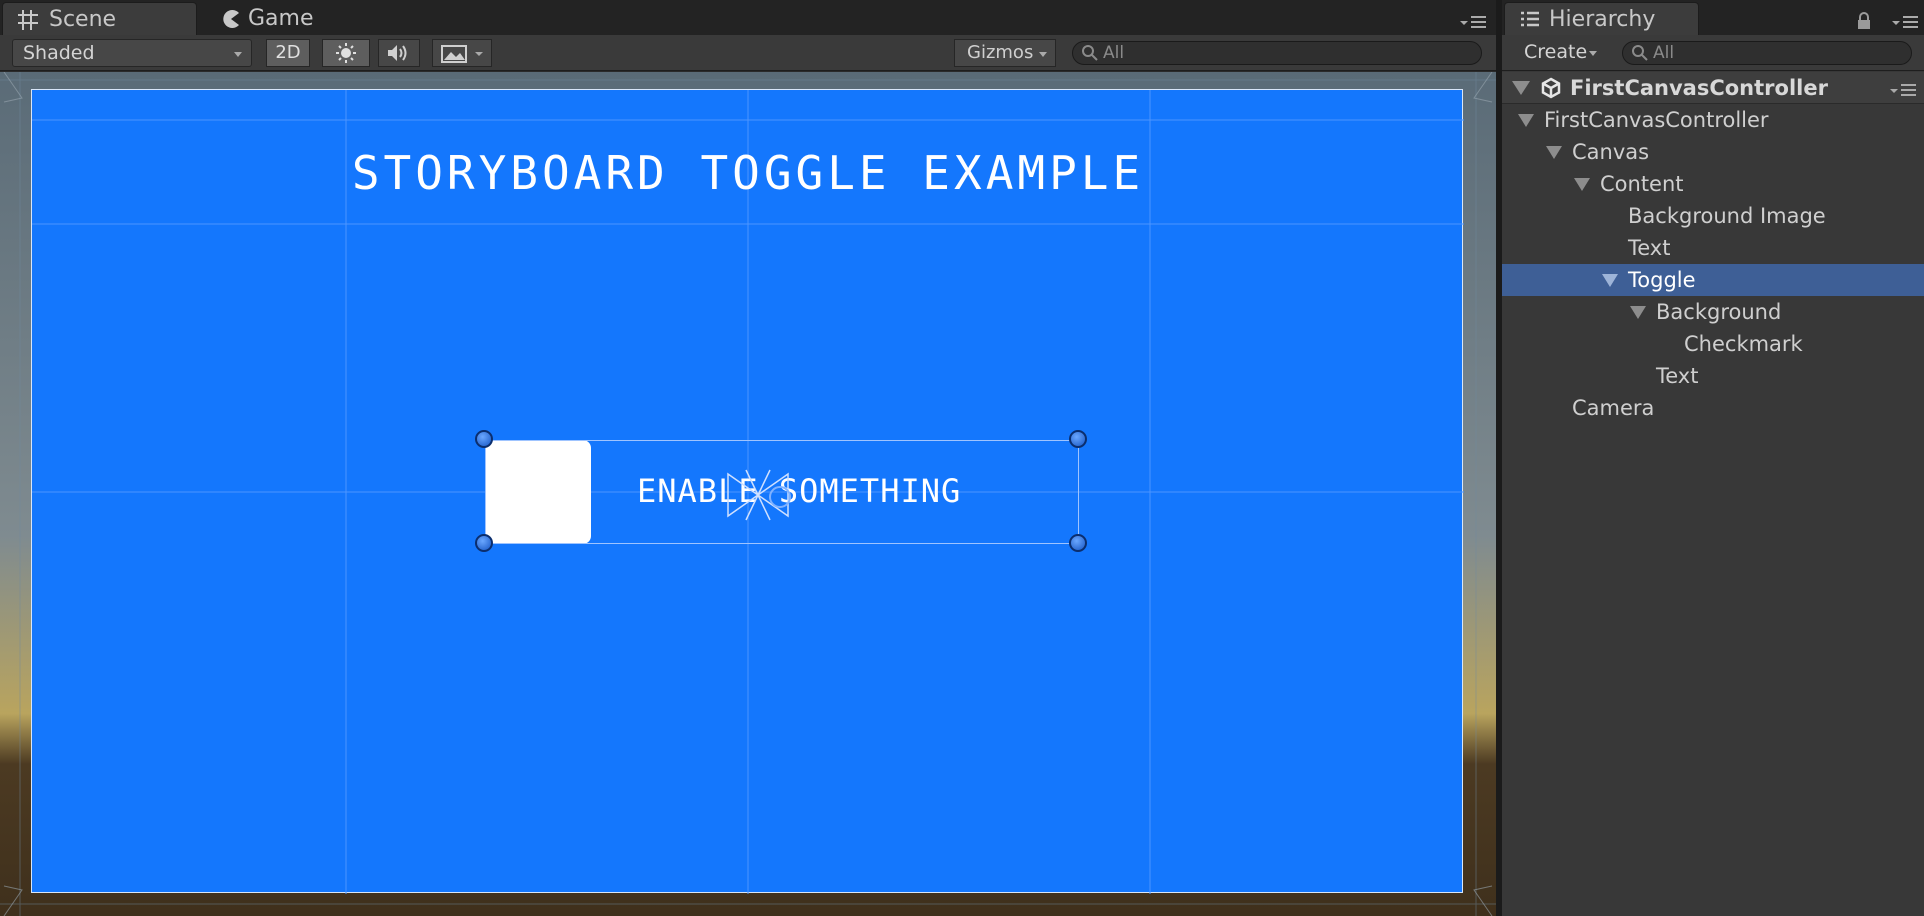 The height and width of the screenshot is (916, 1924). I want to click on tab-scene: Scene, so click(99, 18).